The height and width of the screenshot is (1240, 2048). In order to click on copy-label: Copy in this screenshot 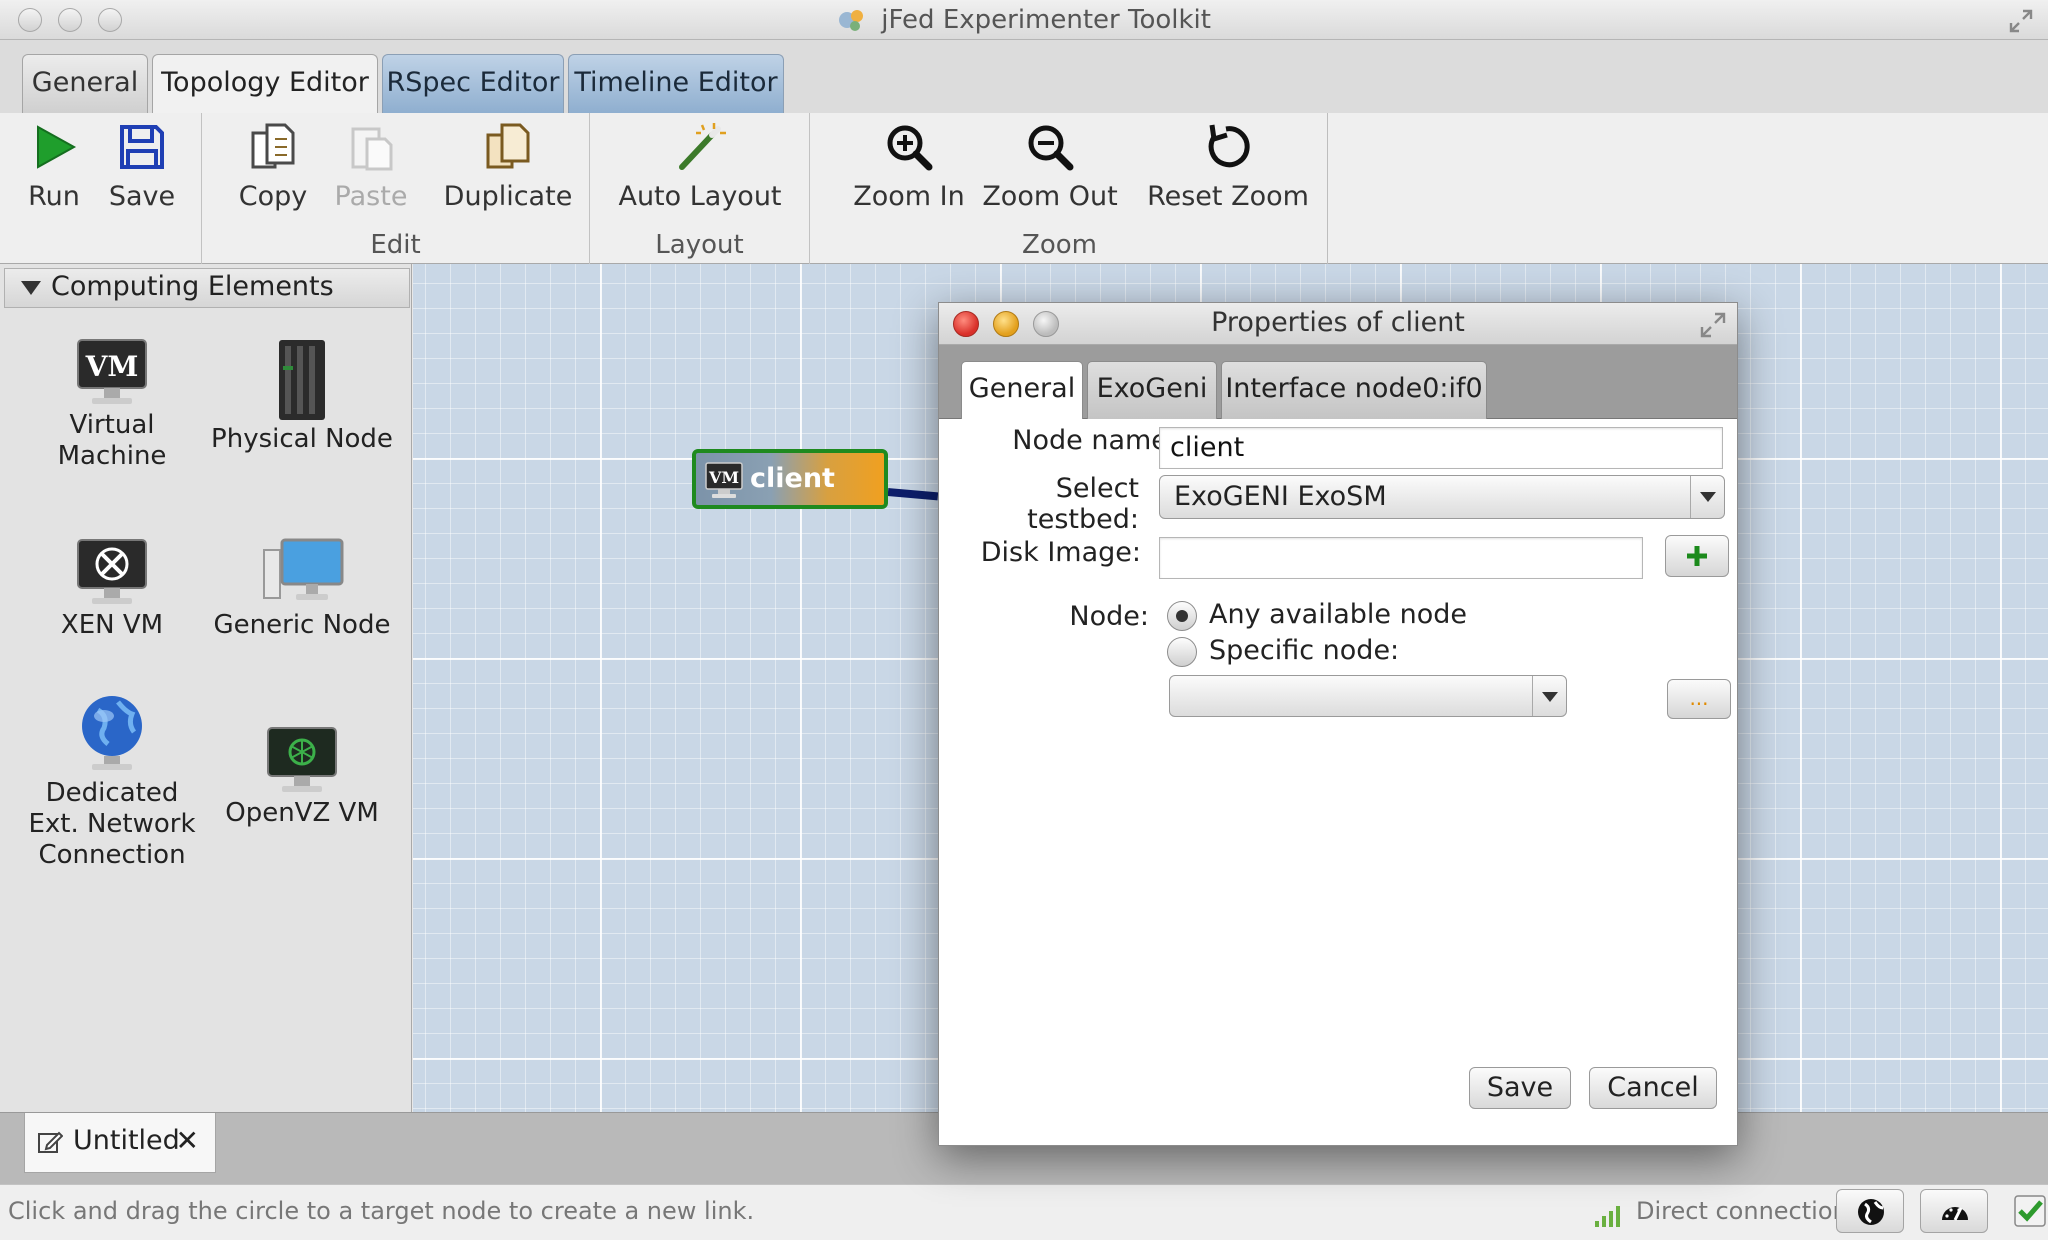, I will do `click(273, 196)`.